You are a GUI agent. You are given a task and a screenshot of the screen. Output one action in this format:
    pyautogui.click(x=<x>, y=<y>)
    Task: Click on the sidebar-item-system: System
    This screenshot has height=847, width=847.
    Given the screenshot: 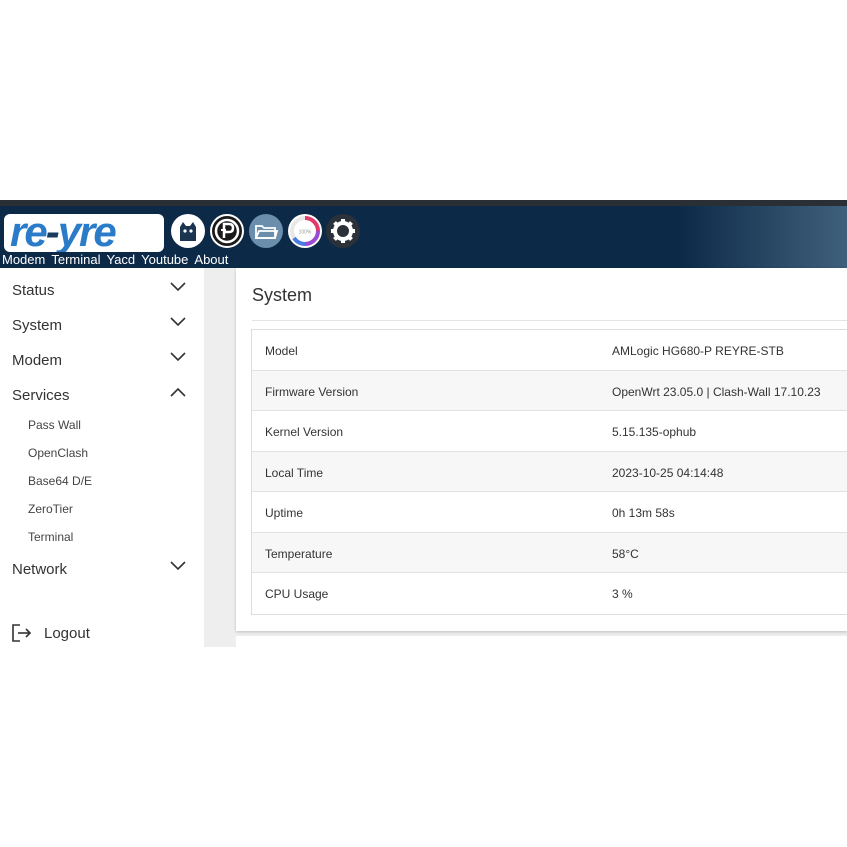 What is the action you would take?
    pyautogui.click(x=102, y=324)
    